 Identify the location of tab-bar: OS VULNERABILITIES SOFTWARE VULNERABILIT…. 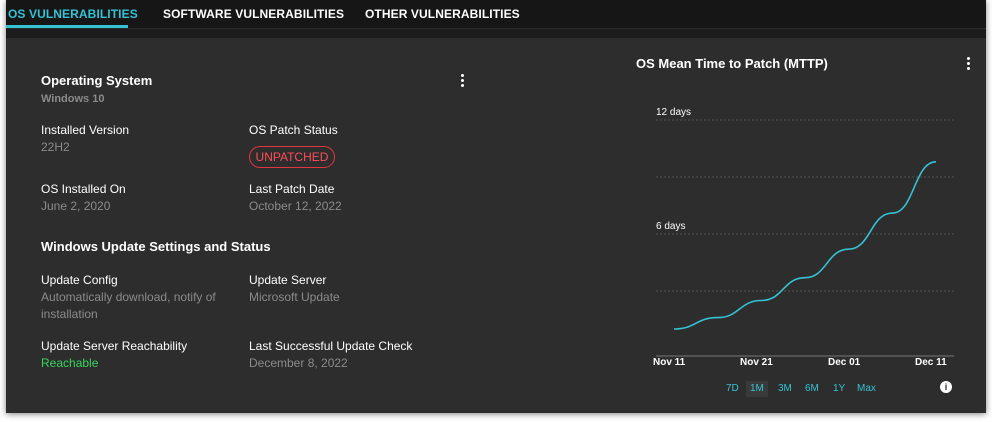
(496, 14).